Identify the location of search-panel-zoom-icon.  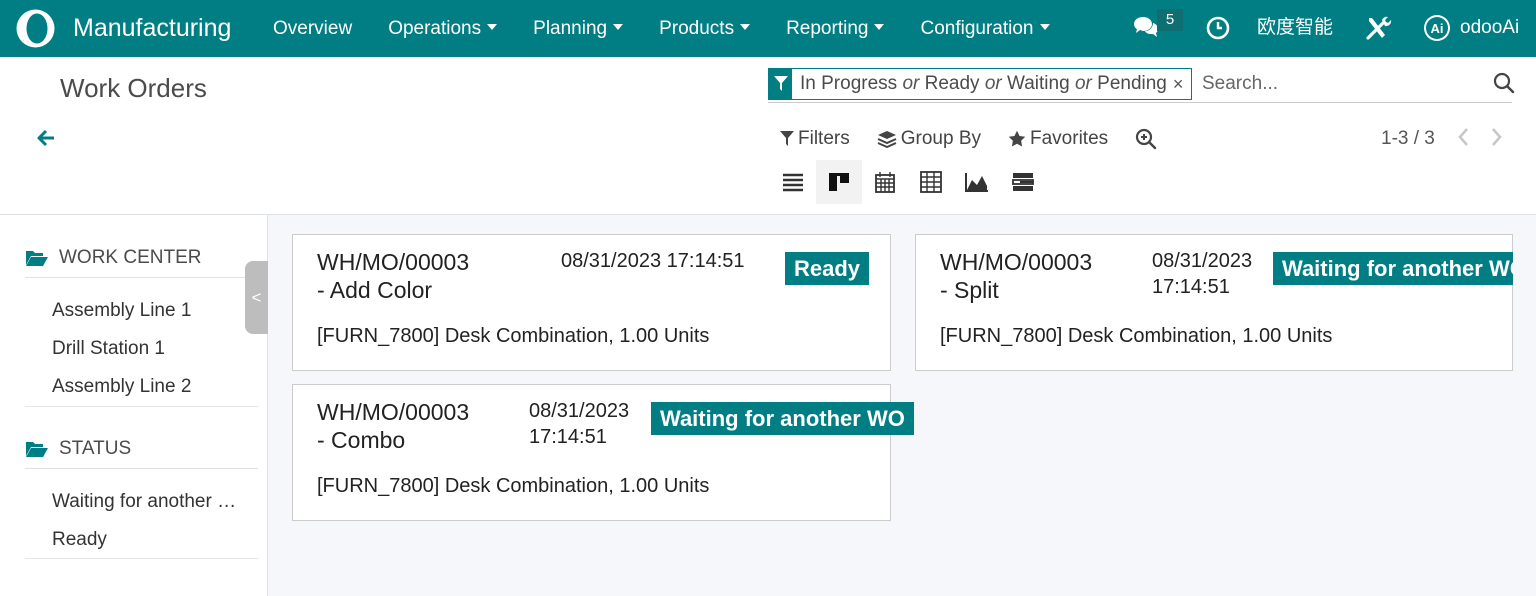
(1146, 139).